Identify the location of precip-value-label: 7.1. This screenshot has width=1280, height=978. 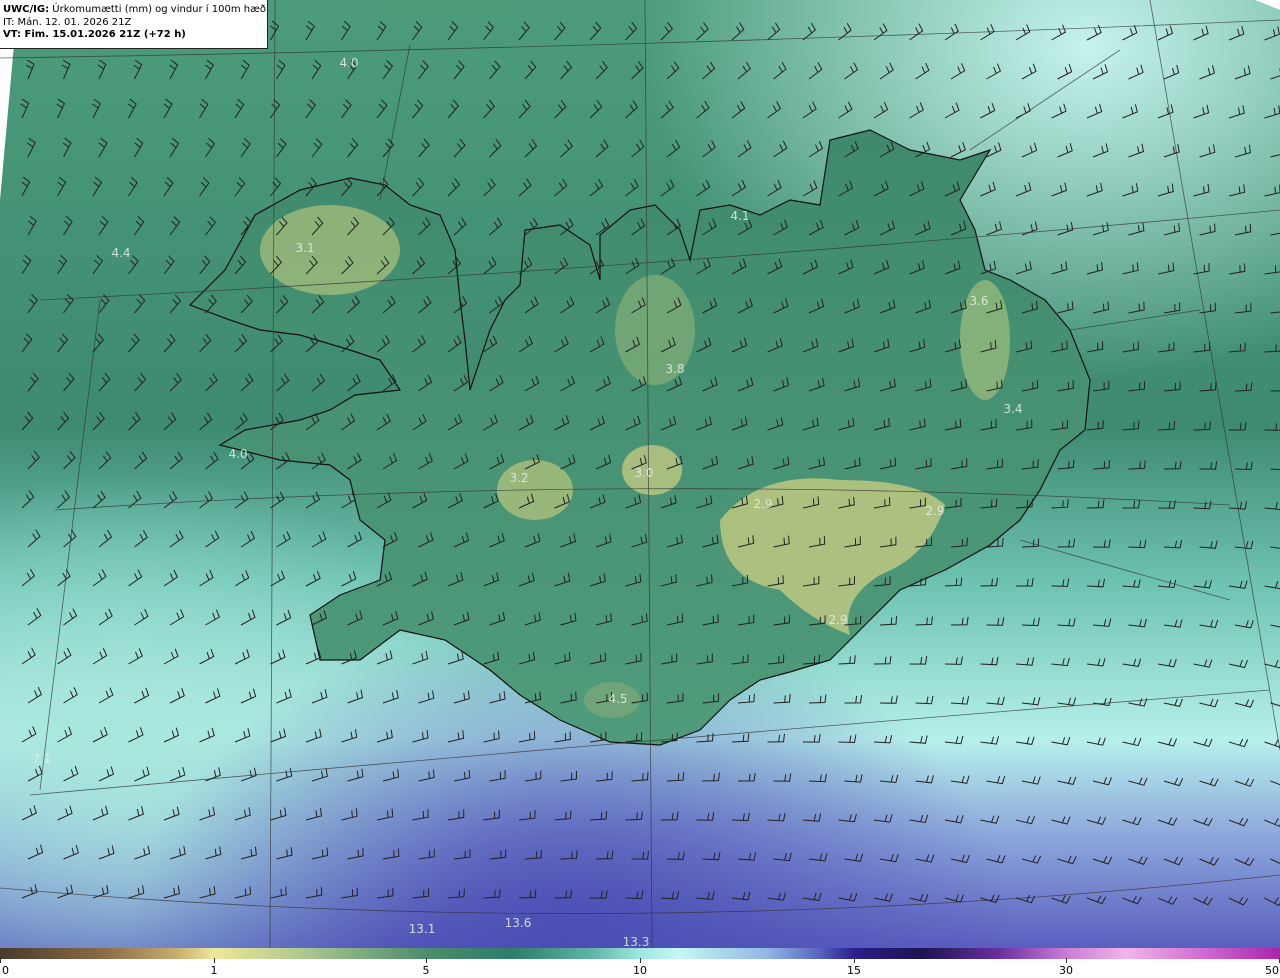
(41, 759).